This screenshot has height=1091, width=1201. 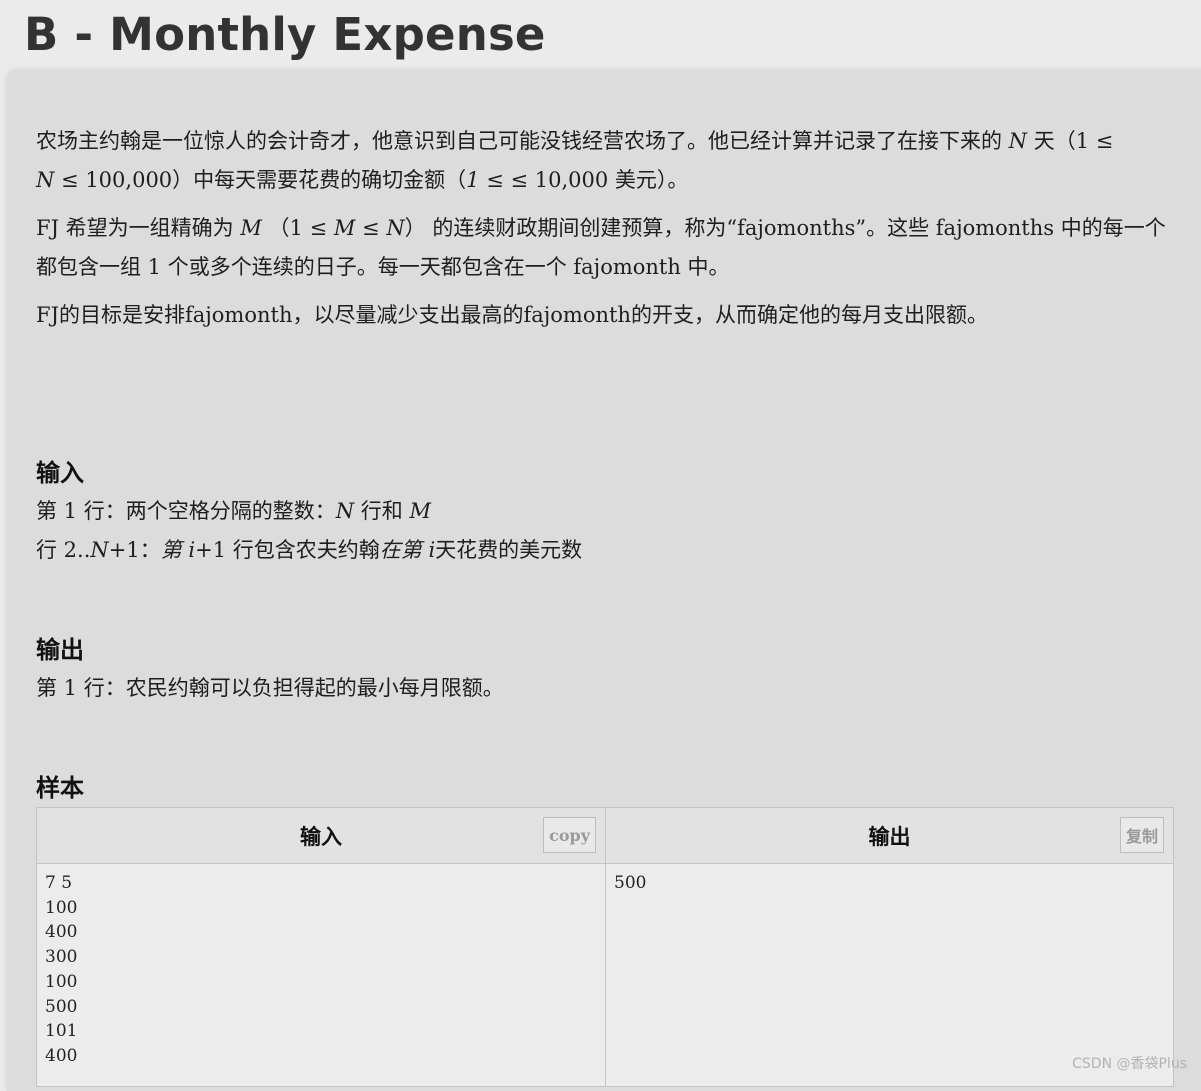 What do you see at coordinates (473, 180) in the screenshot?
I see `math-one: 1` at bounding box center [473, 180].